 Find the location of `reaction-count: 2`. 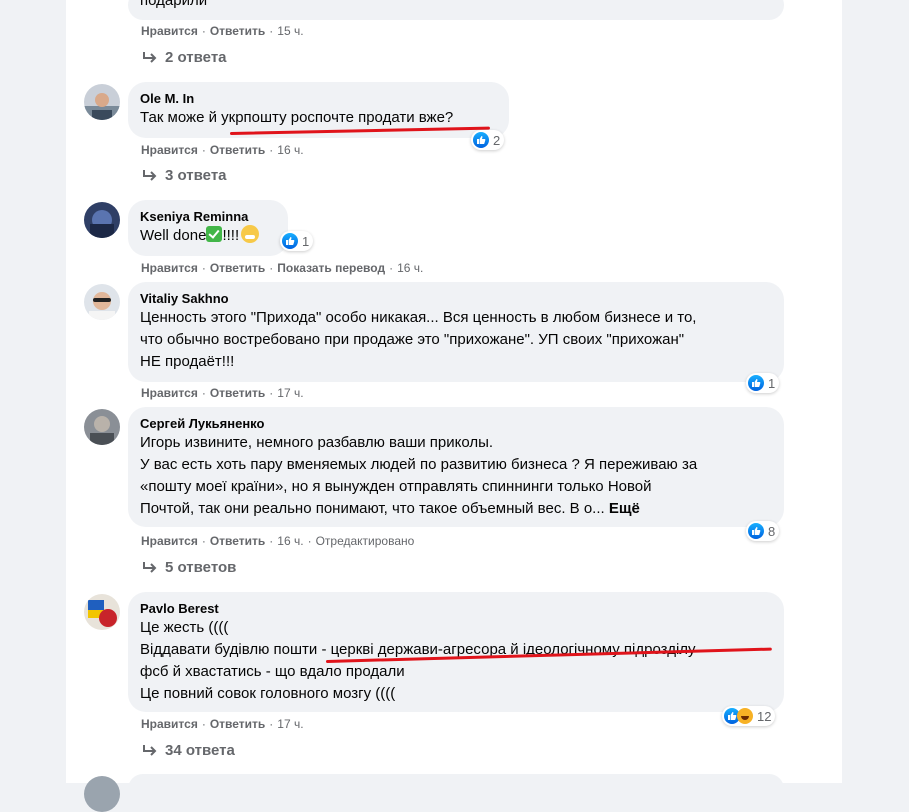

reaction-count: 2 is located at coordinates (497, 140).